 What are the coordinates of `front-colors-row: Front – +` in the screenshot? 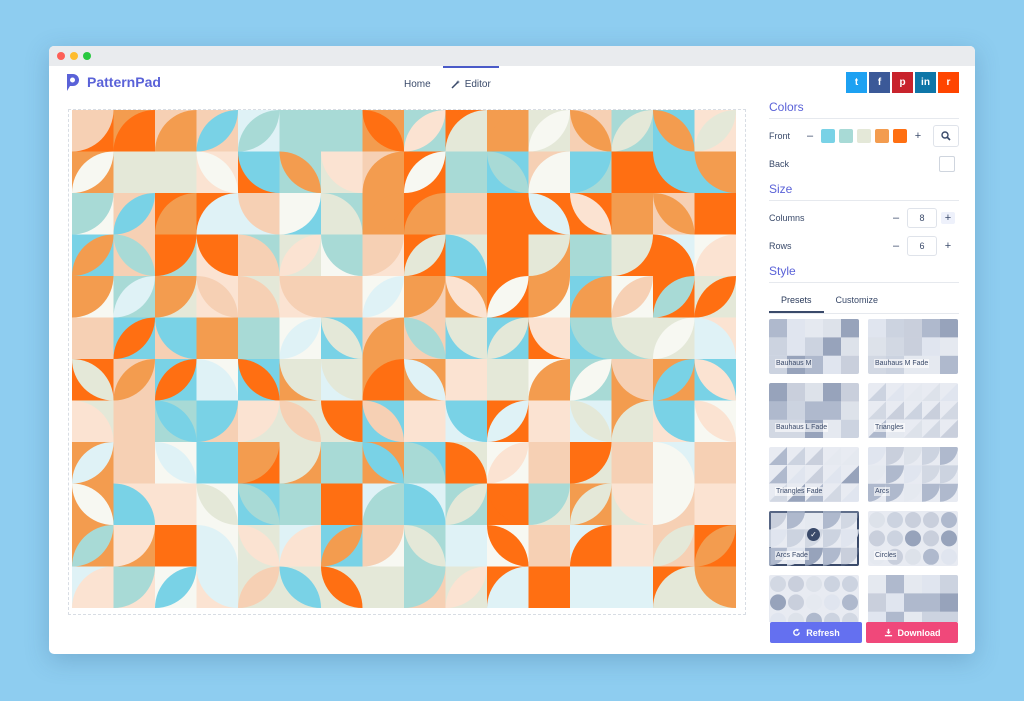 It's located at (864, 136).